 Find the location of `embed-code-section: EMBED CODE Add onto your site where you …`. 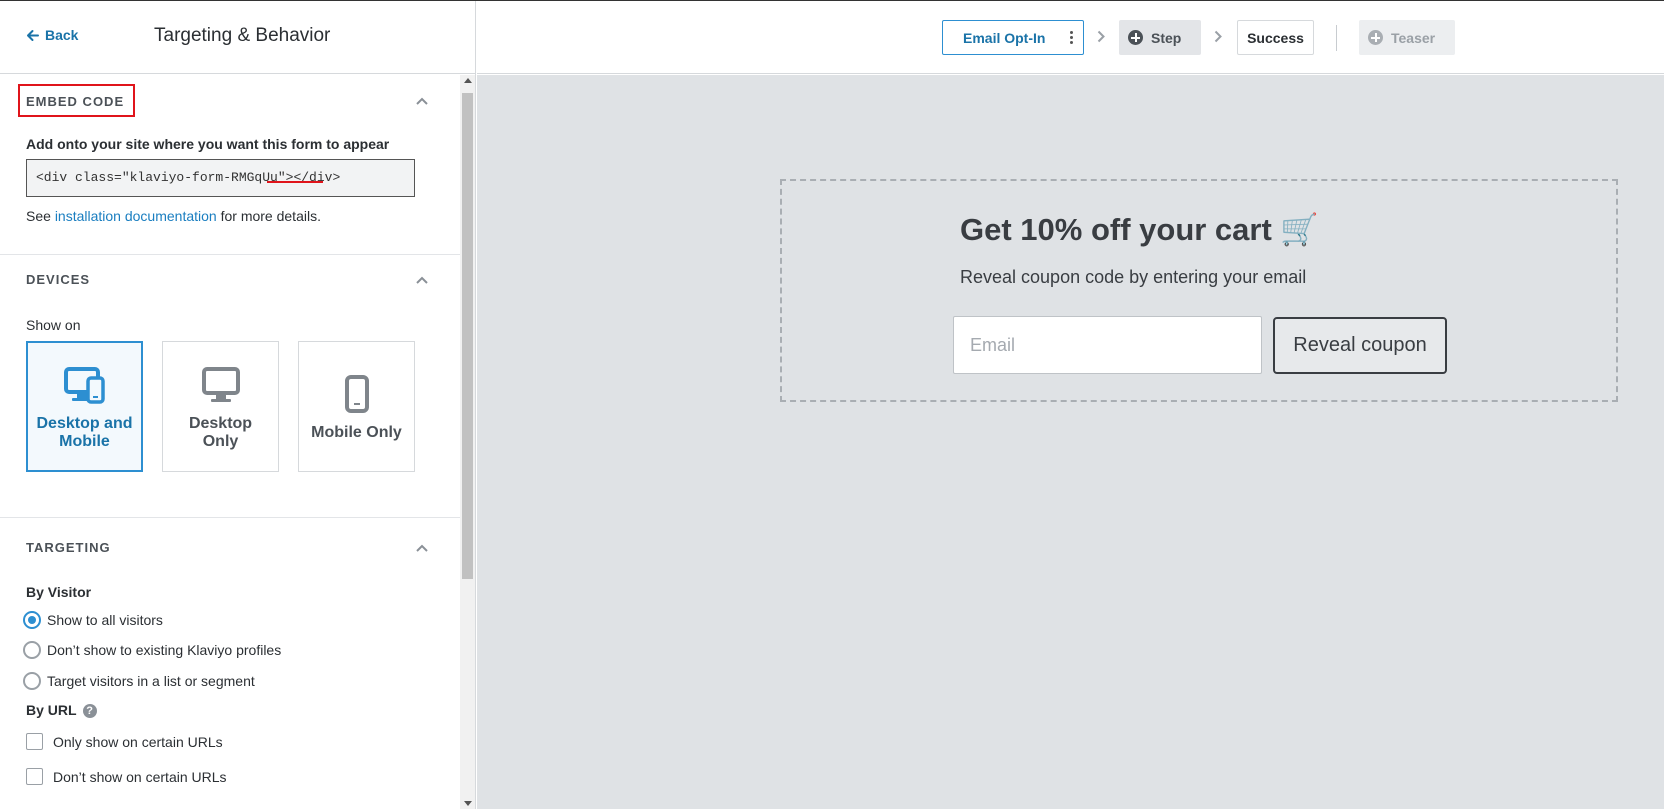

embed-code-section: EMBED CODE Add onto your site where you … is located at coordinates (230, 165).